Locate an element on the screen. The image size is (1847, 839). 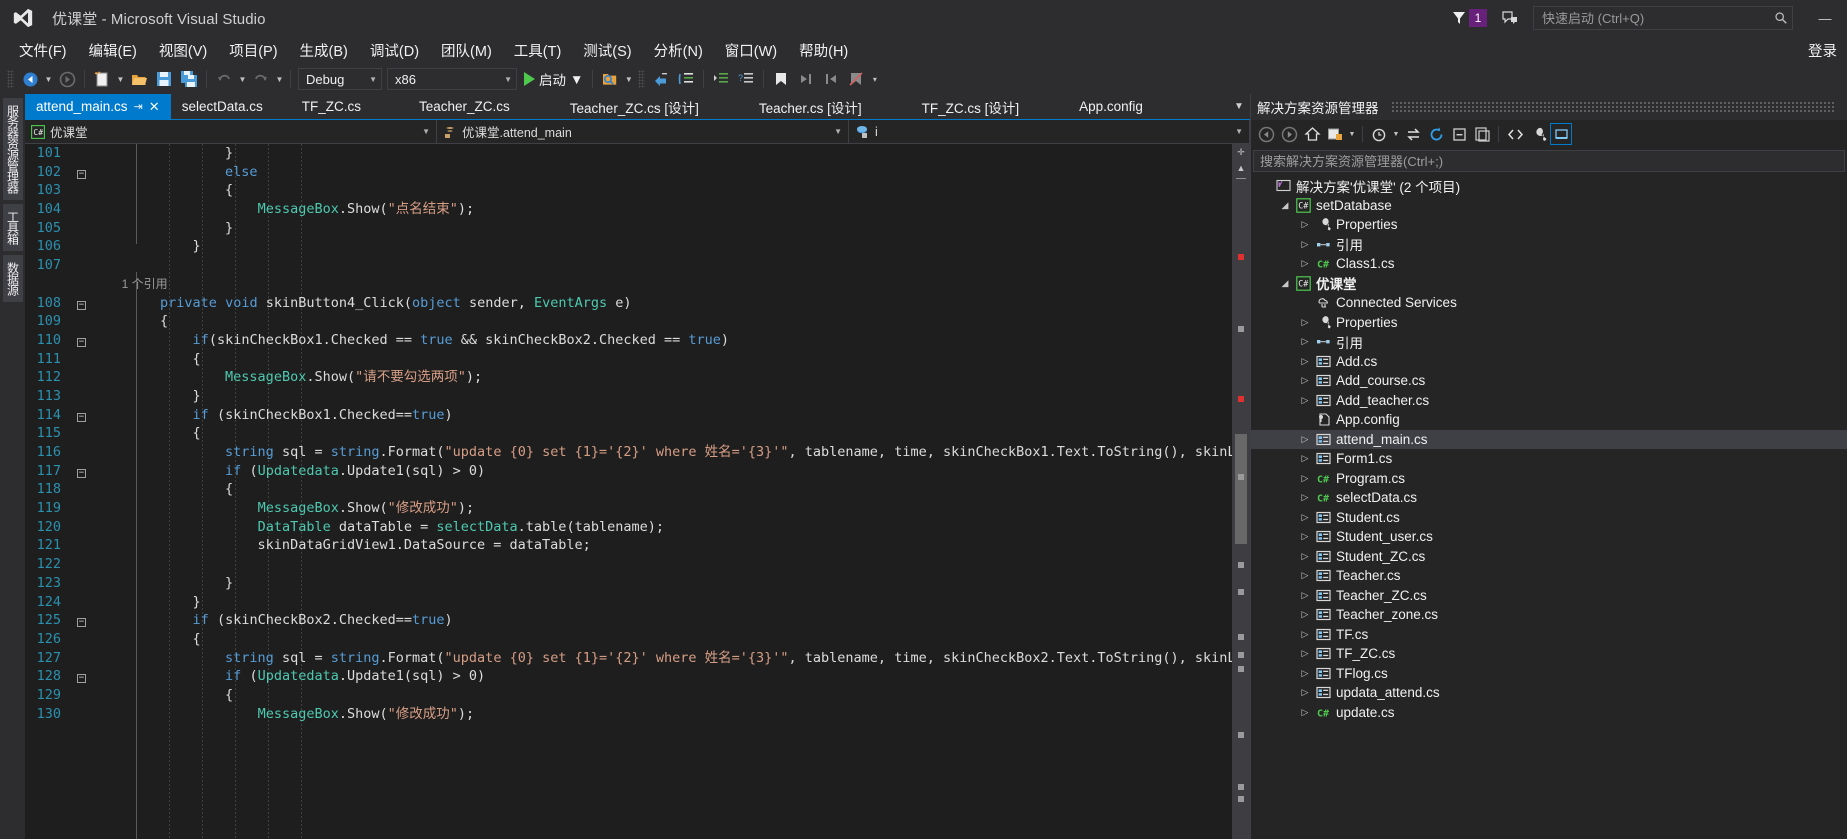
start-debug-button: 启动 ▼ is located at coordinates (553, 79).